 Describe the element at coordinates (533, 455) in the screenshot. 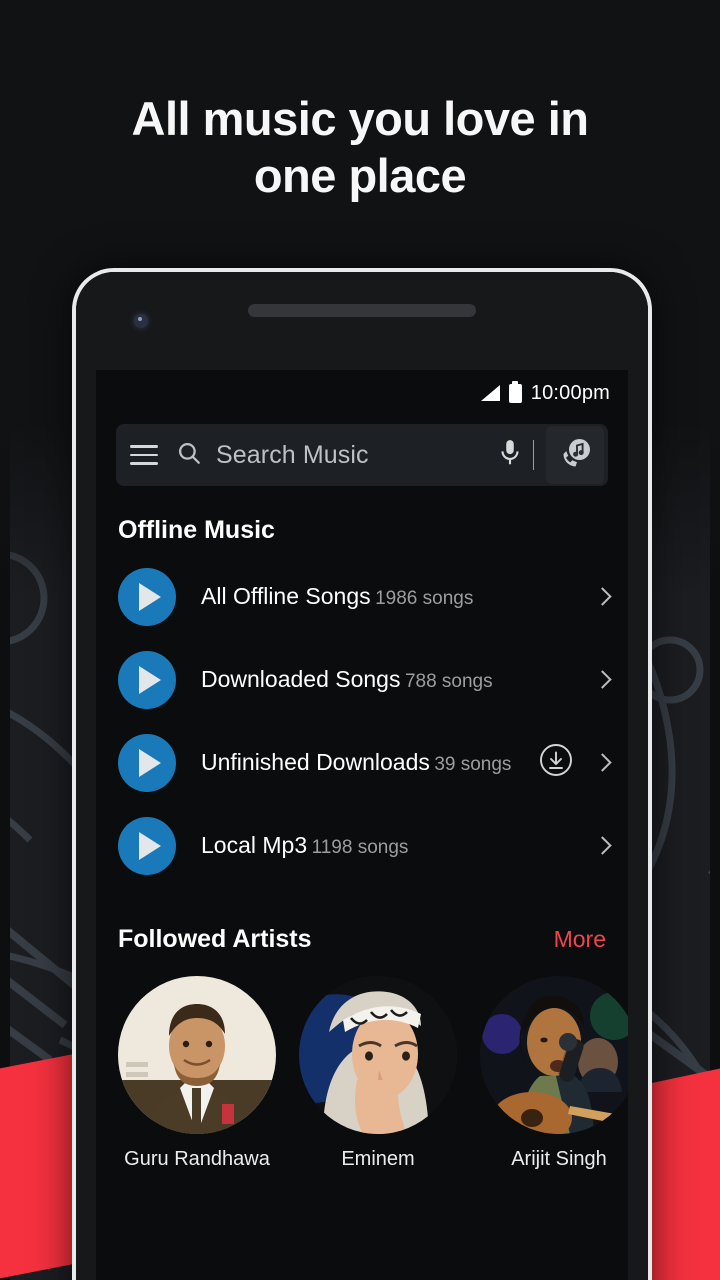

I see `search-bar-divider` at that location.